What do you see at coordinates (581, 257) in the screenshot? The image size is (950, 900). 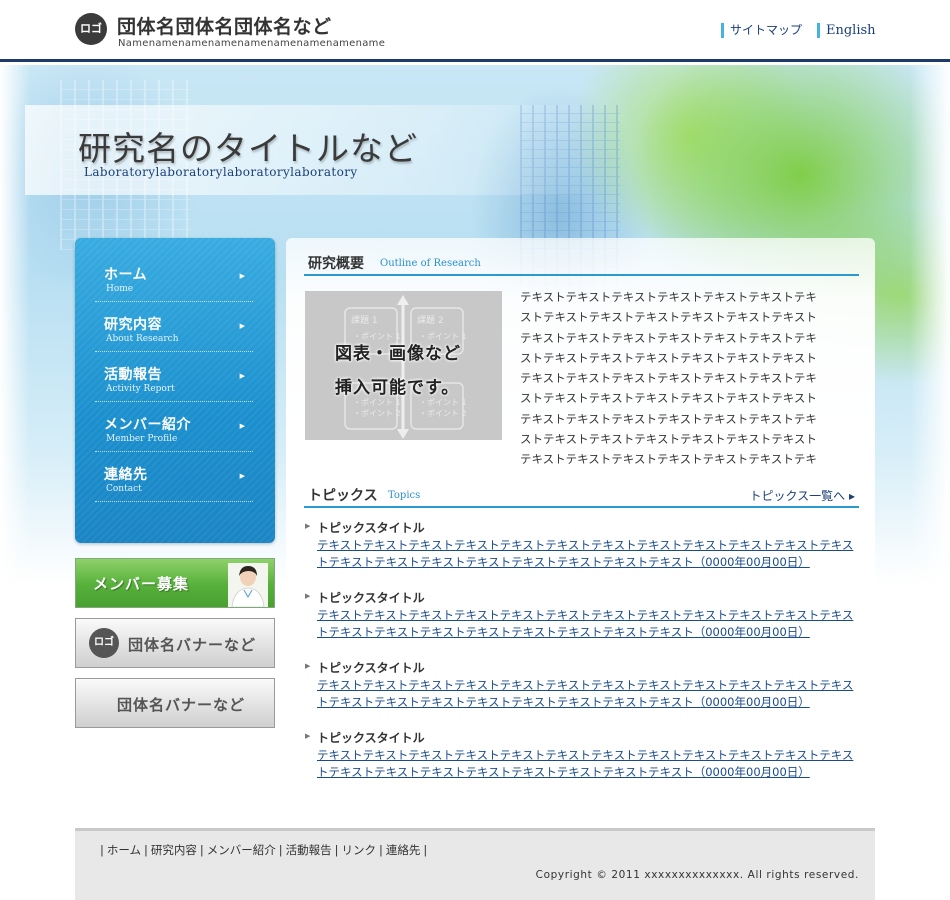 I see `research-heading: 研究概要 Outline of Research` at bounding box center [581, 257].